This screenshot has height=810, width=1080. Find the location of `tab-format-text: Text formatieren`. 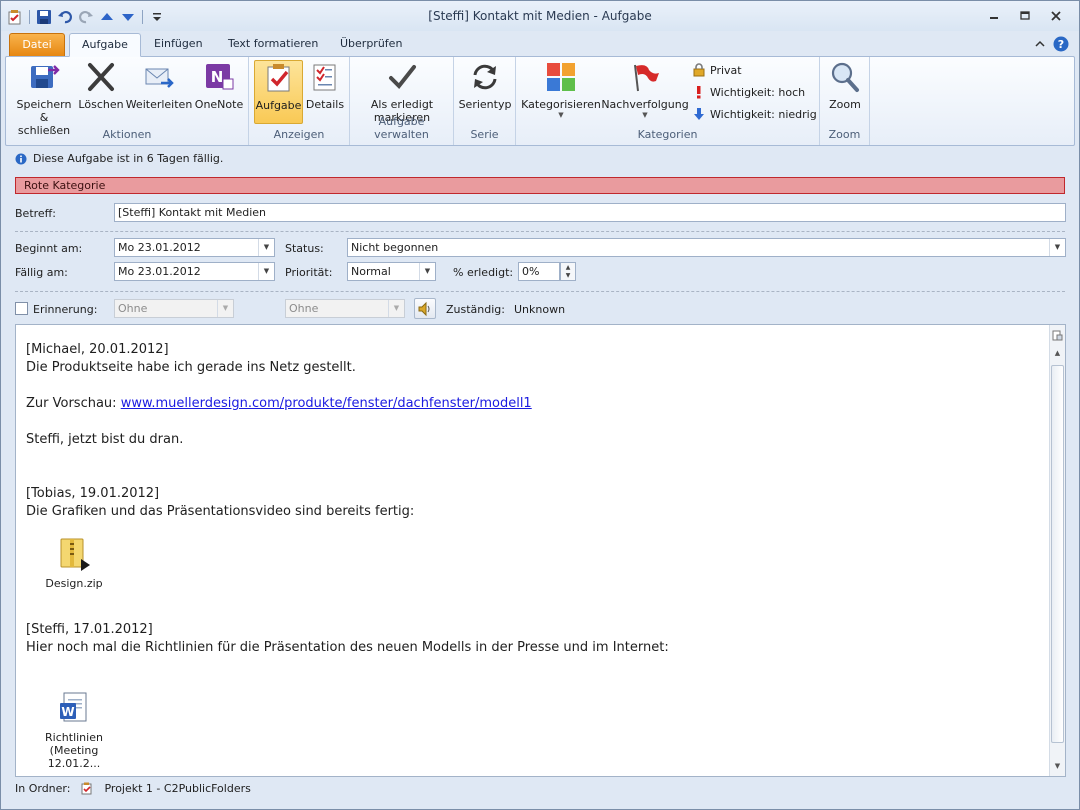

tab-format-text: Text formatieren is located at coordinates (273, 45).